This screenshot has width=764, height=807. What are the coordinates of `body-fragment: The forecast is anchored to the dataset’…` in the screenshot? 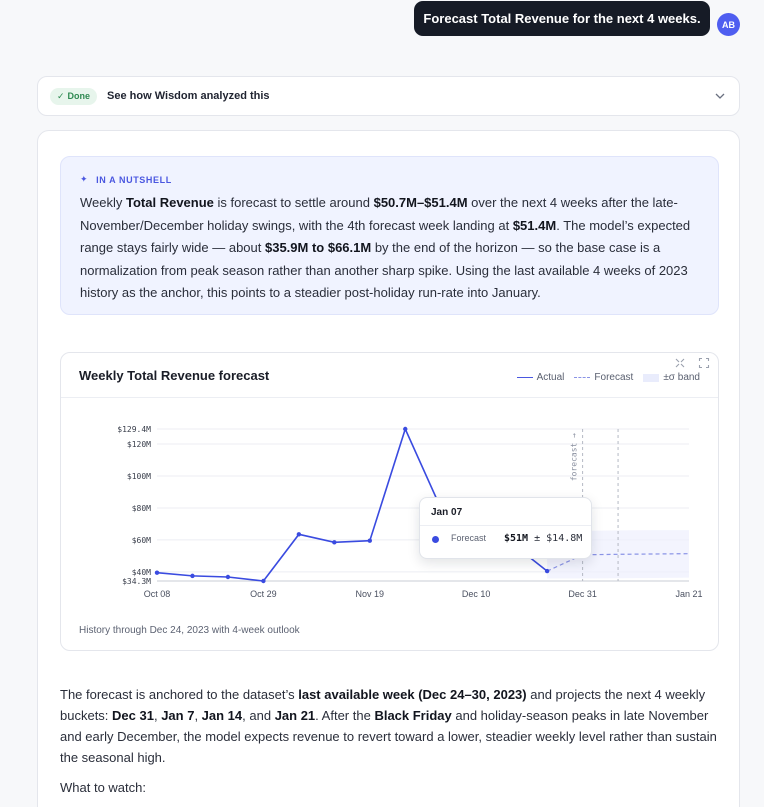 It's located at (179, 694).